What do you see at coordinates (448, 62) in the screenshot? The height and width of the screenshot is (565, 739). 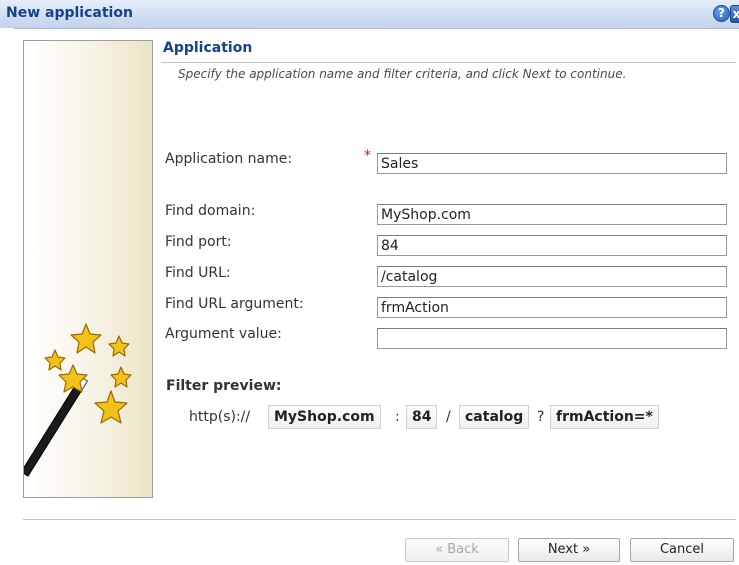 I see `header-divider` at bounding box center [448, 62].